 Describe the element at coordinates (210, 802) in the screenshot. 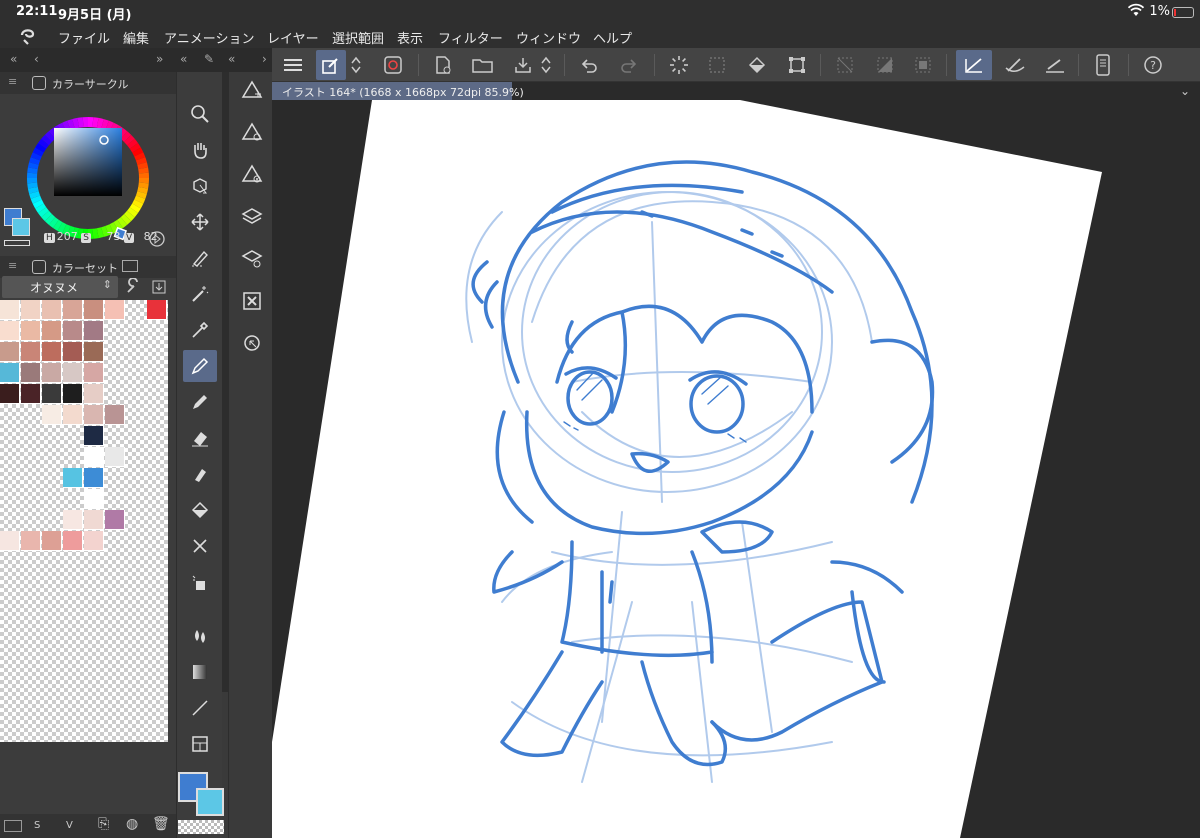

I see `sub-color-swatch` at that location.